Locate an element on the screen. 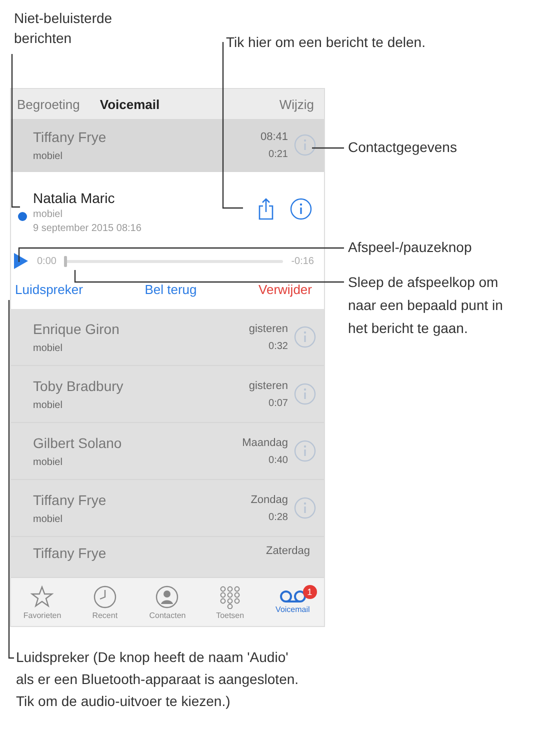  caller-name: Toby Bradbury is located at coordinates (78, 386).